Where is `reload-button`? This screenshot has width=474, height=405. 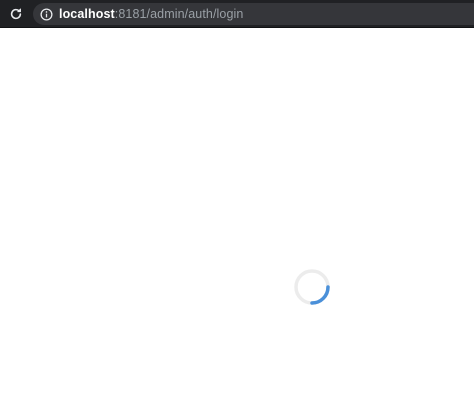 reload-button is located at coordinates (16, 14).